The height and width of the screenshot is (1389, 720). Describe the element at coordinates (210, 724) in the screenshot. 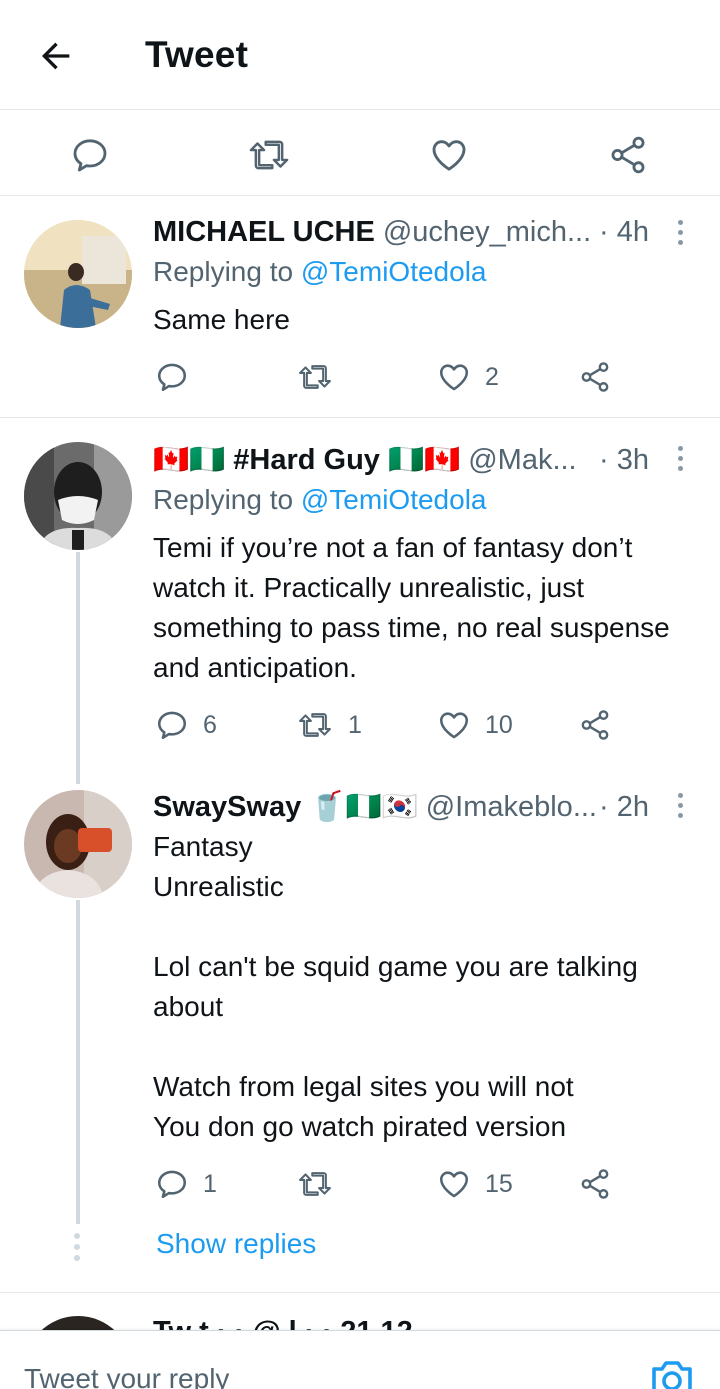

I see `reply-count: 6` at that location.